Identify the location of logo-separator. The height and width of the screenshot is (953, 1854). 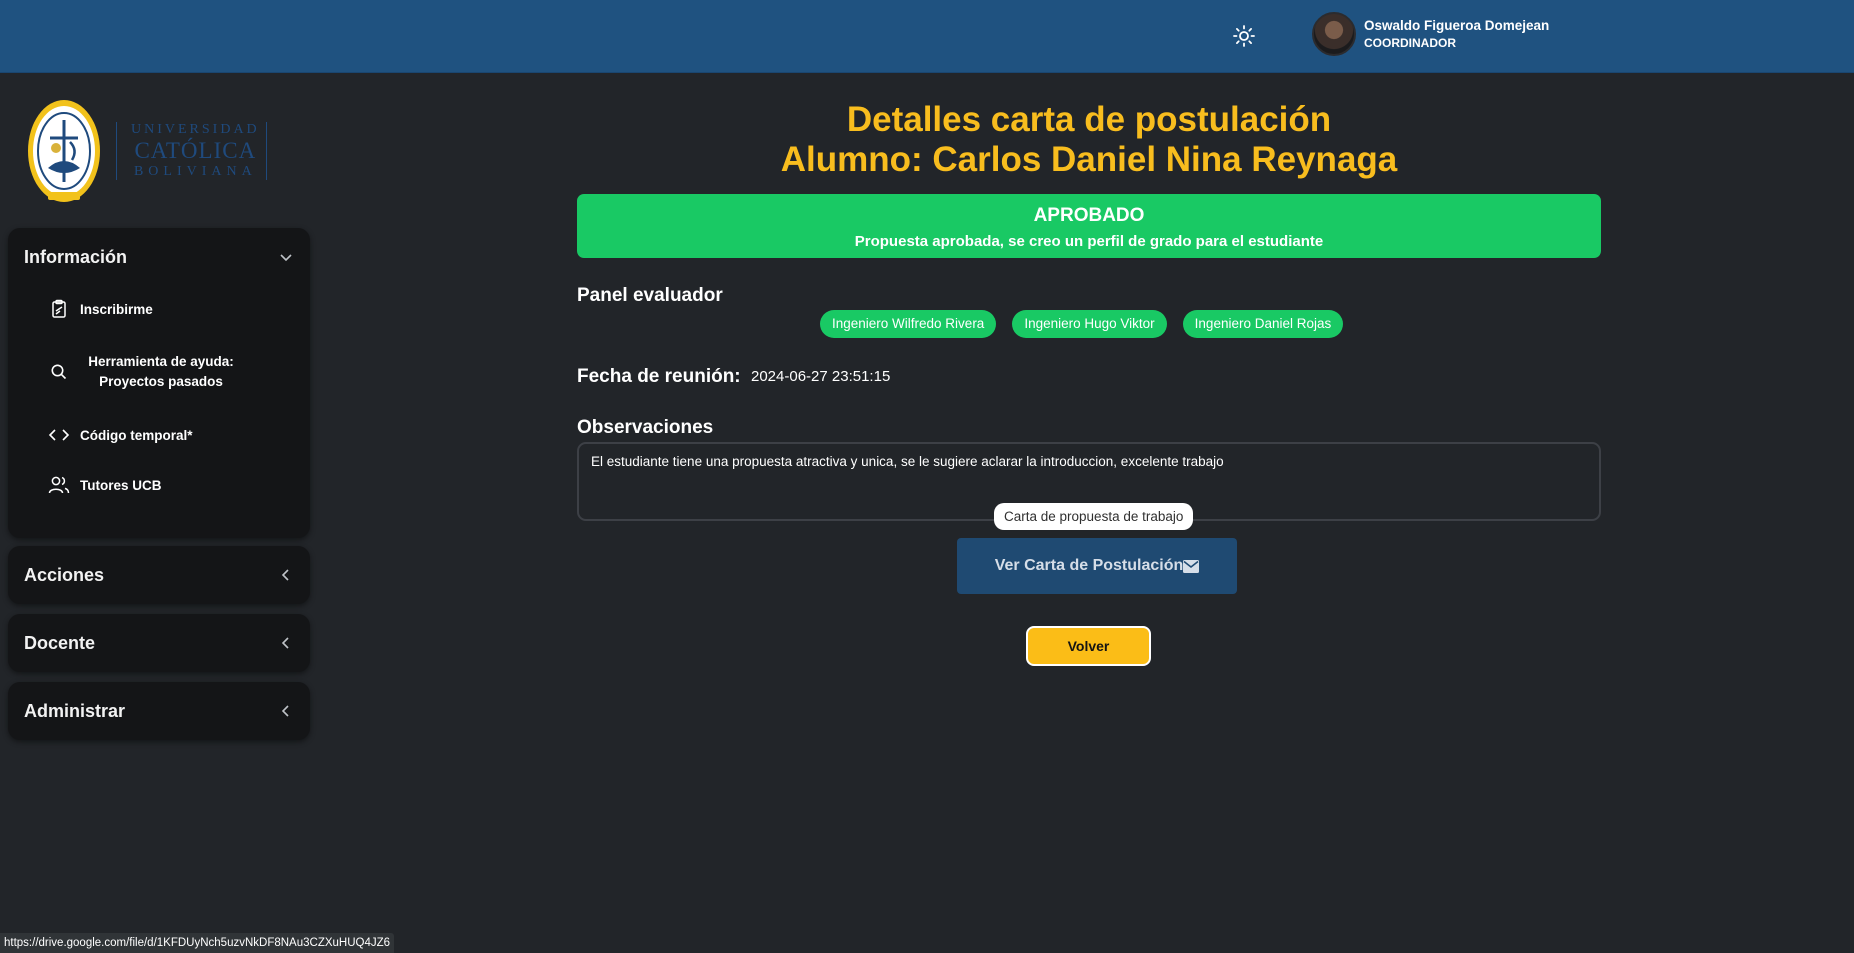
(116, 151).